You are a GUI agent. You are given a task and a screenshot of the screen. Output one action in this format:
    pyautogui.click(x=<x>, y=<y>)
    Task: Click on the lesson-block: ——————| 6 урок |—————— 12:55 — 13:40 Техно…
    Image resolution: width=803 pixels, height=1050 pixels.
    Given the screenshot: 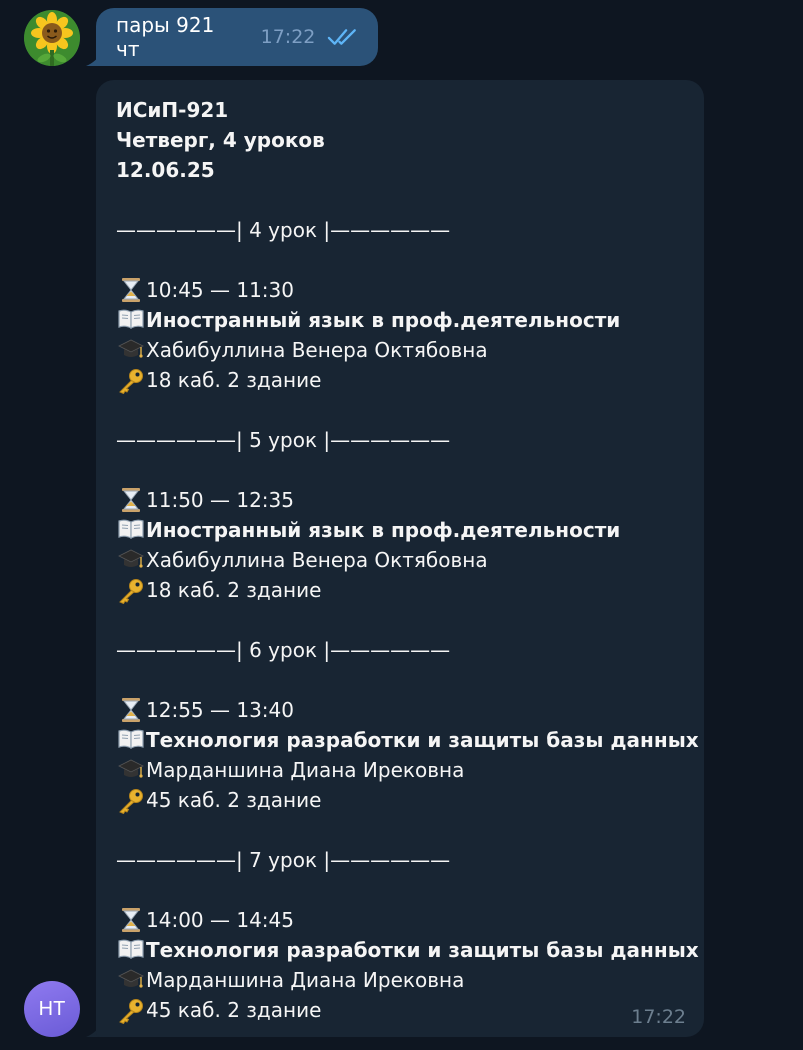 What is the action you would take?
    pyautogui.click(x=407, y=740)
    